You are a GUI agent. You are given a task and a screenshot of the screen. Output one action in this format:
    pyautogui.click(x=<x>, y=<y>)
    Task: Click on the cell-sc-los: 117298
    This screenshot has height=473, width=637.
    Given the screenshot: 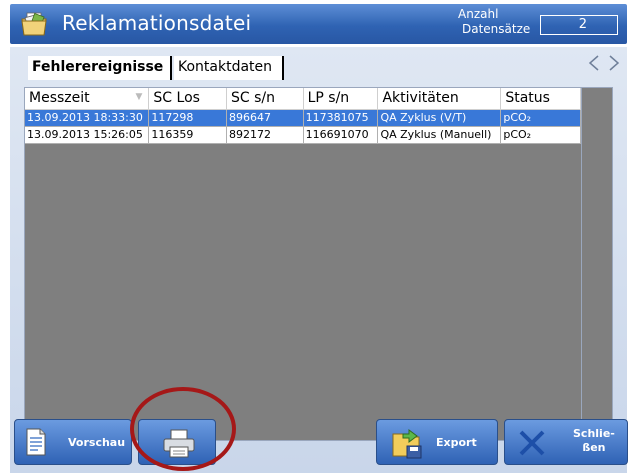 What is the action you would take?
    pyautogui.click(x=187, y=118)
    